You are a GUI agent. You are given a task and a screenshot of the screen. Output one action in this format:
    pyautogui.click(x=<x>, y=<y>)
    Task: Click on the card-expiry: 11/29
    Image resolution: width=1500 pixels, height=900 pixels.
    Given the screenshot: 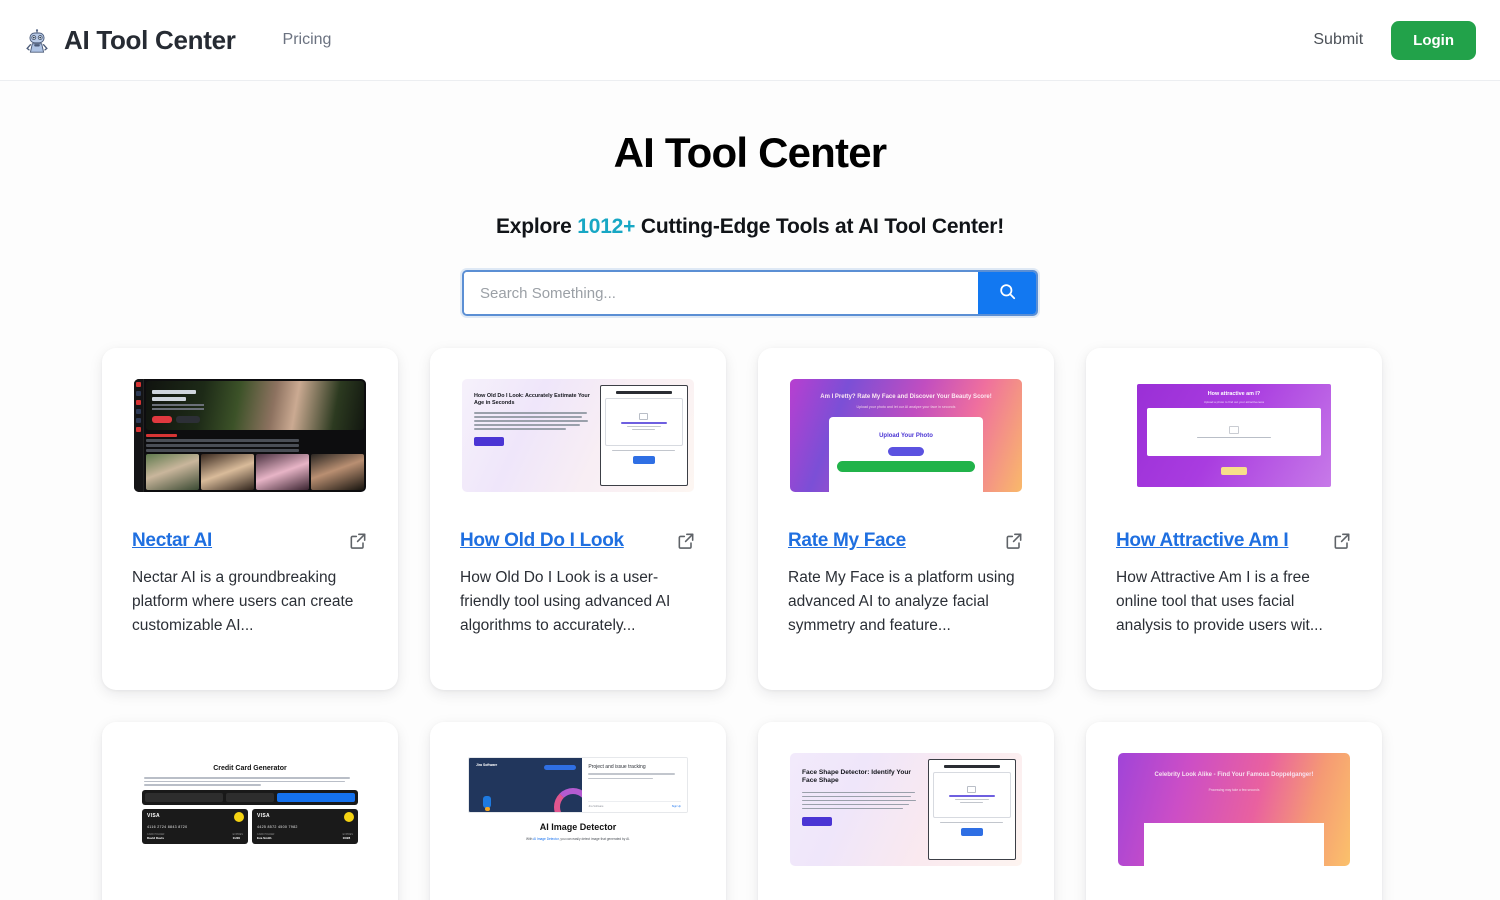 What is the action you would take?
    pyautogui.click(x=236, y=837)
    